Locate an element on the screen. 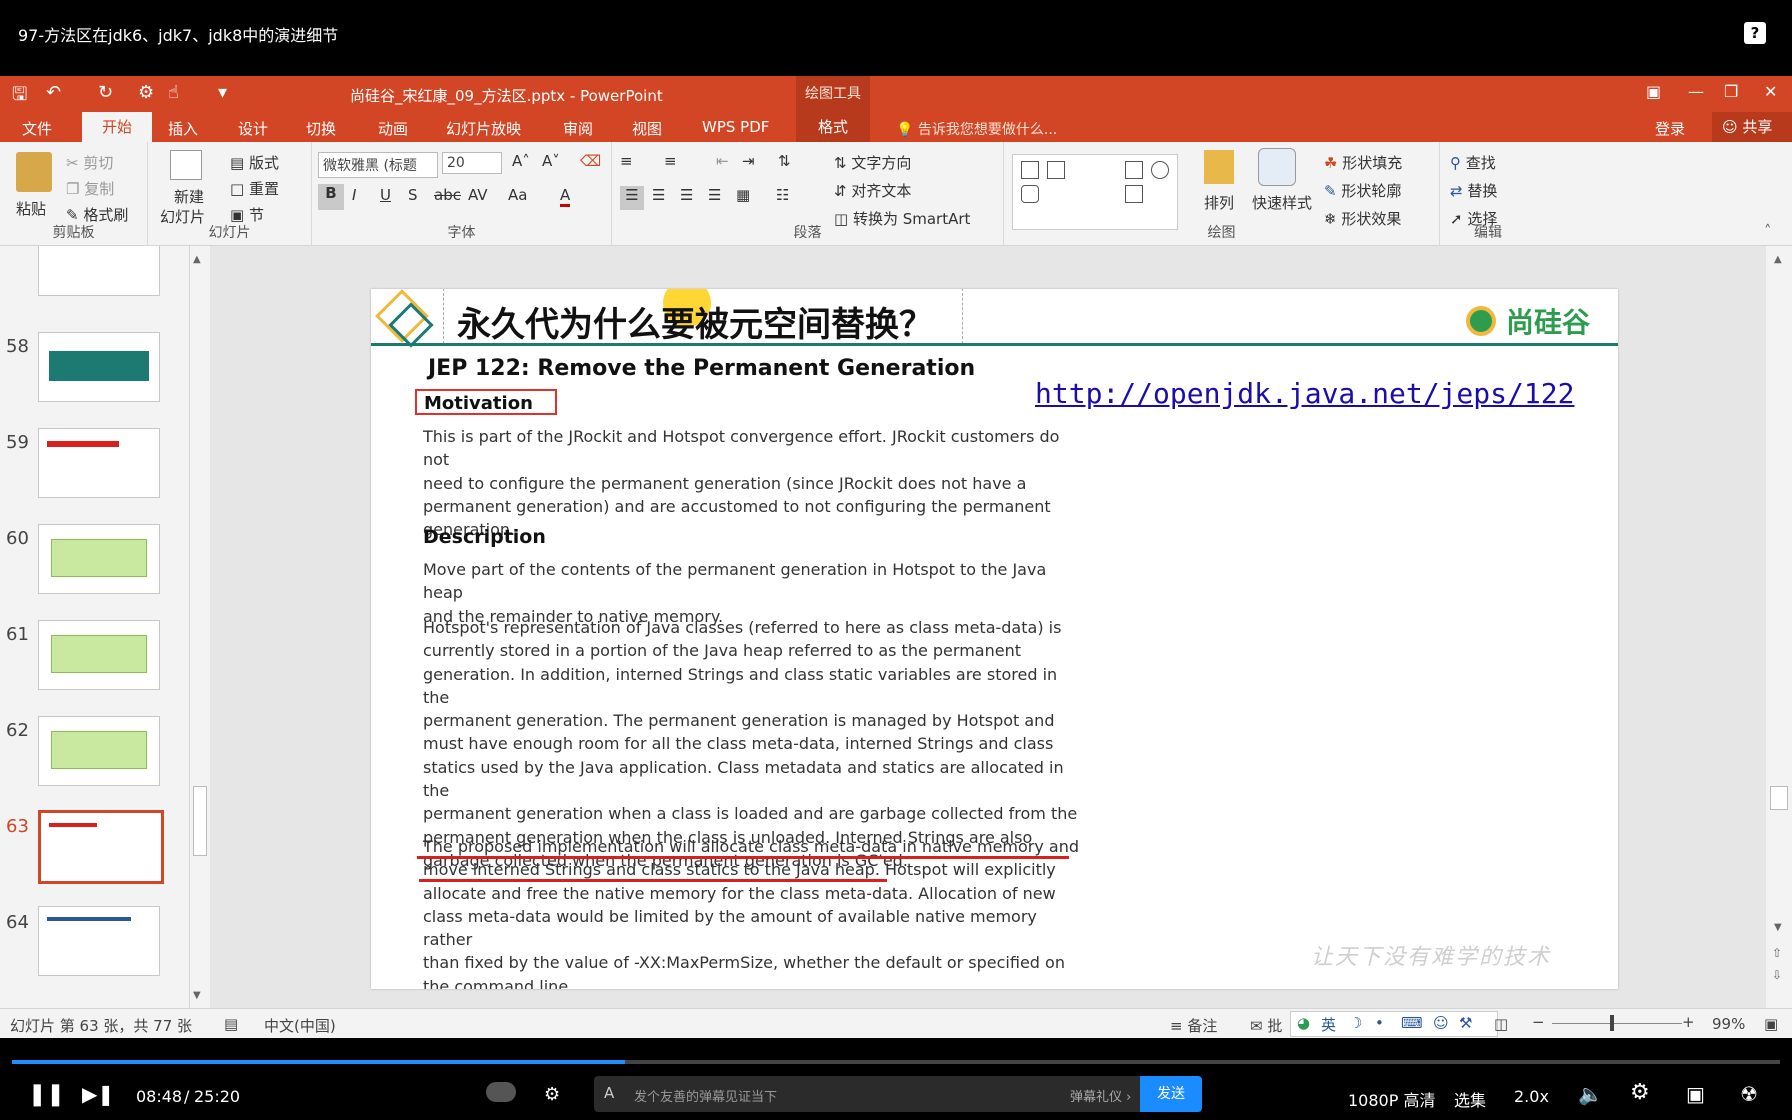  grow-font-icon: A˄ is located at coordinates (521, 161).